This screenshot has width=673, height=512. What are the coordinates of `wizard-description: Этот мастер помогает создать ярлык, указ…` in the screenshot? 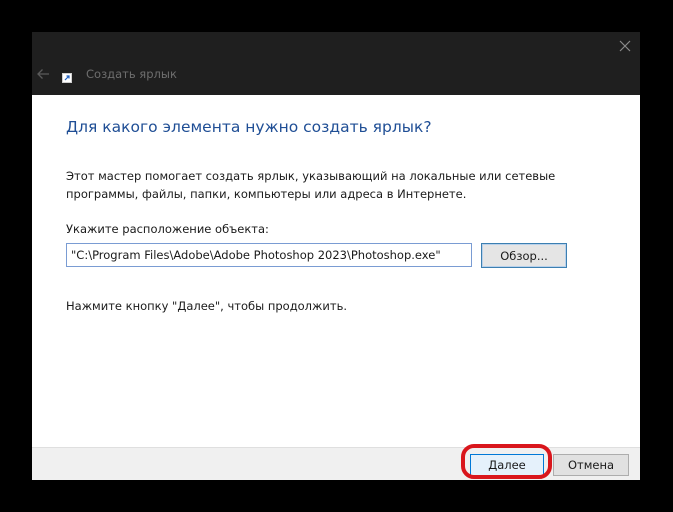 It's located at (311, 185).